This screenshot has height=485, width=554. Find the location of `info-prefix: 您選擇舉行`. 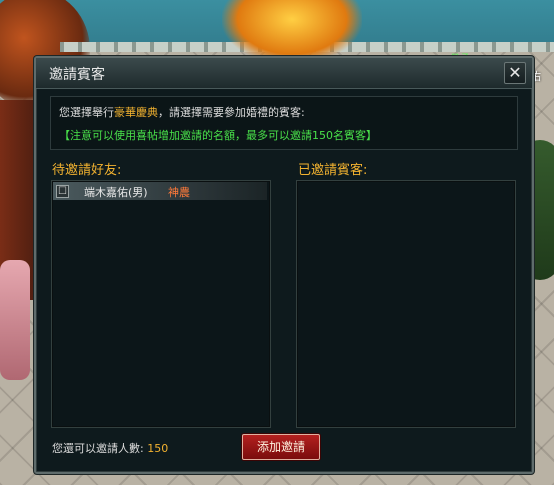

info-prefix: 您選擇舉行 is located at coordinates (86, 112).